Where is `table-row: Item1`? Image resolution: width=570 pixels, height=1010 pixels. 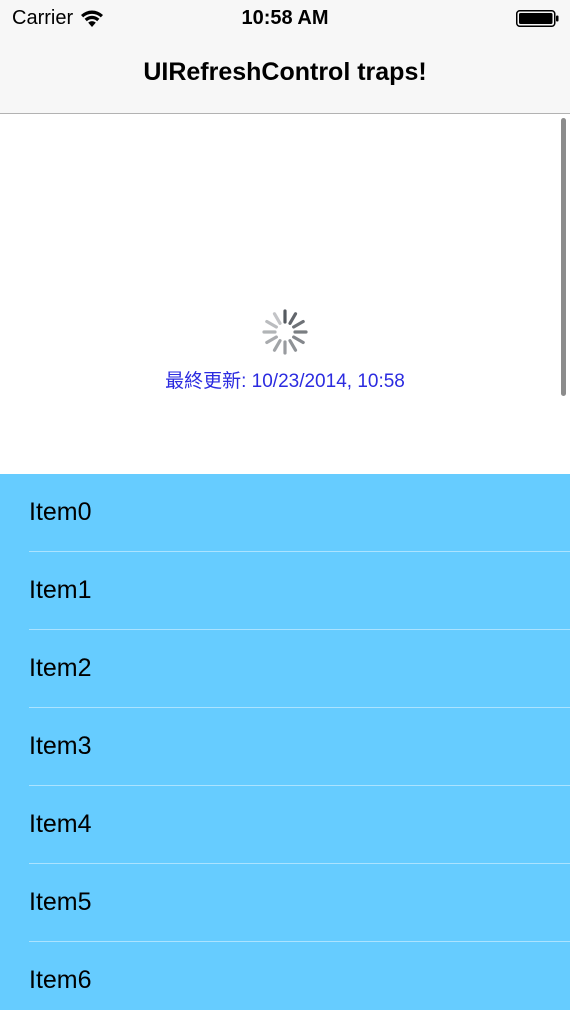 table-row: Item1 is located at coordinates (285, 591).